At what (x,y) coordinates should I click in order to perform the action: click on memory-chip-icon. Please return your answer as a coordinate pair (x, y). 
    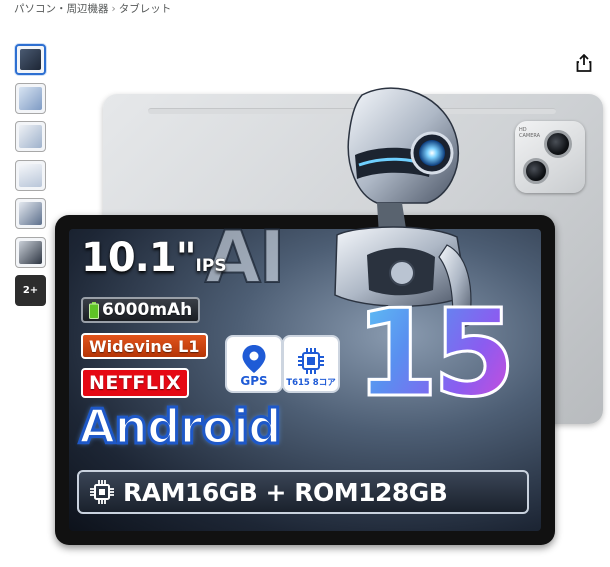
    Looking at the image, I should click on (102, 492).